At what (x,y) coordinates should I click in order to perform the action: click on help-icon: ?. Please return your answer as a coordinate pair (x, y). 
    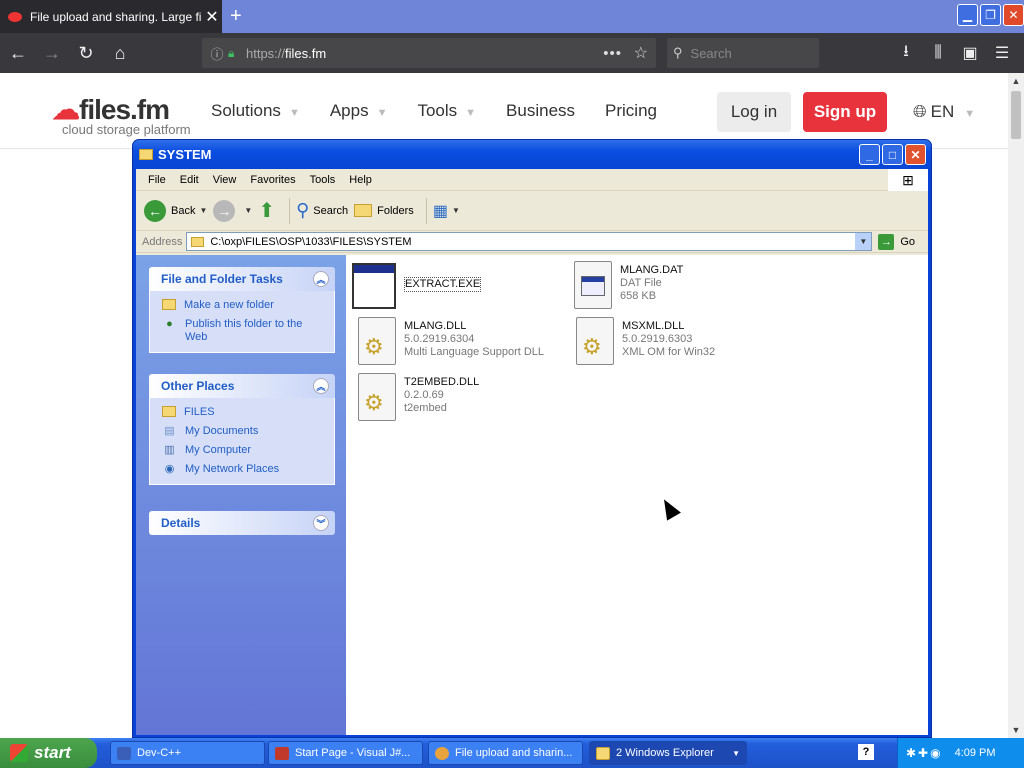
    Looking at the image, I should click on (866, 752).